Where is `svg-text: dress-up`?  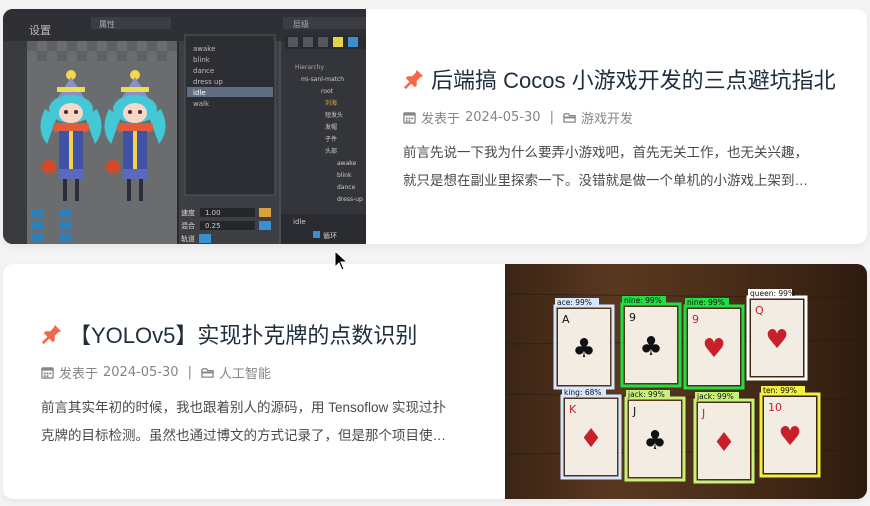 svg-text: dress-up is located at coordinates (350, 199).